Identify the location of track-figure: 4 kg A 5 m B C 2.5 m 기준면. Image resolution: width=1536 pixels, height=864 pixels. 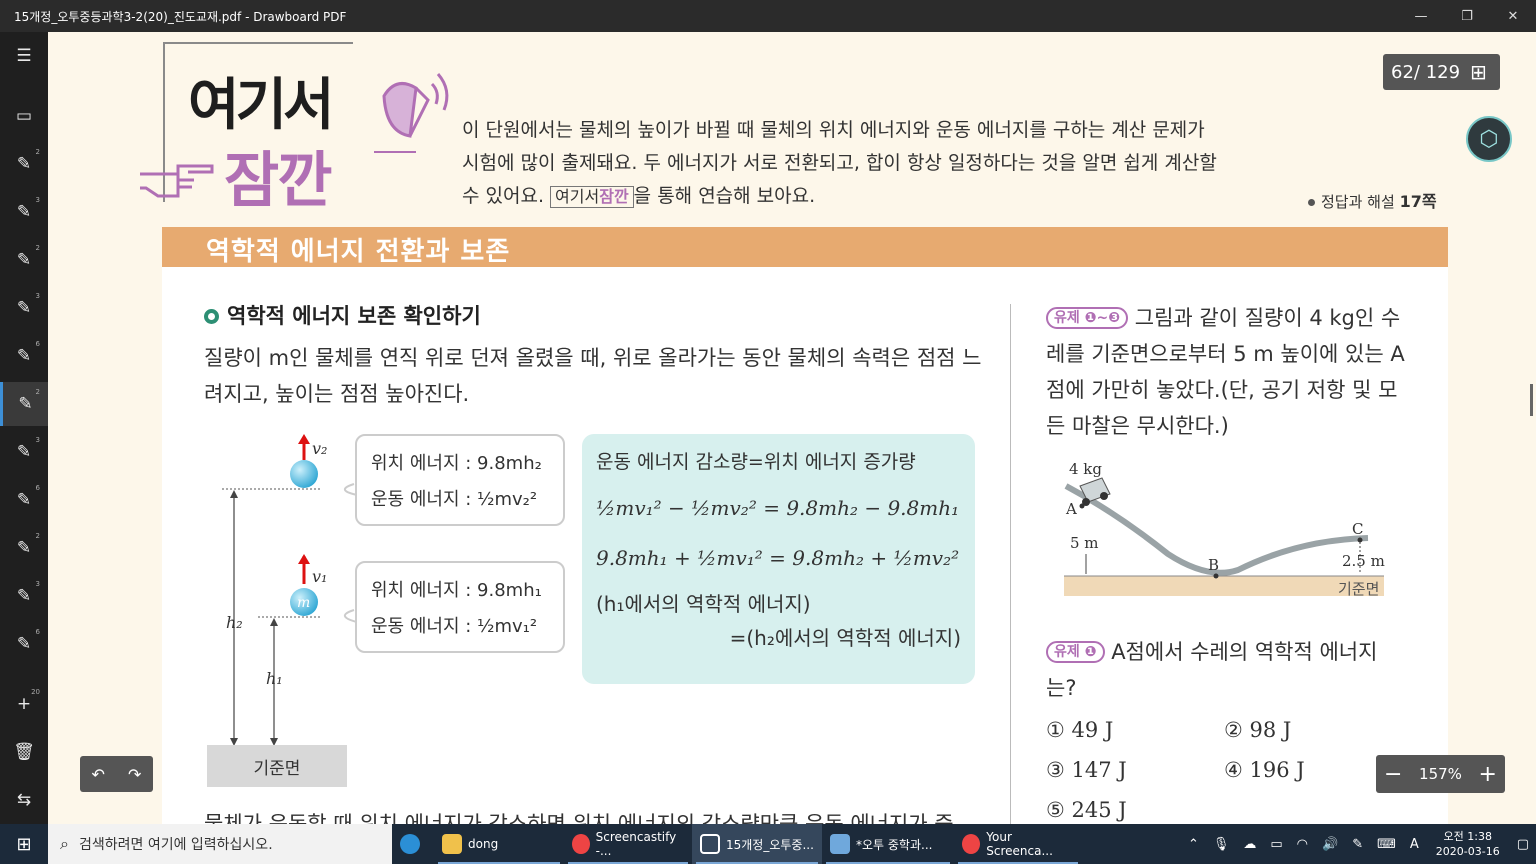
(1224, 529).